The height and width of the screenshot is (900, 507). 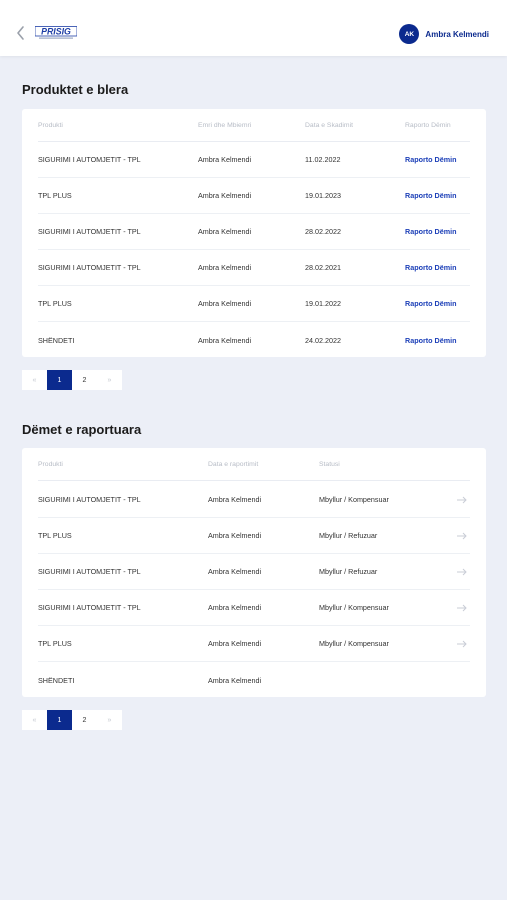 I want to click on column-header-expiry: Data e Skadimit, so click(x=329, y=125).